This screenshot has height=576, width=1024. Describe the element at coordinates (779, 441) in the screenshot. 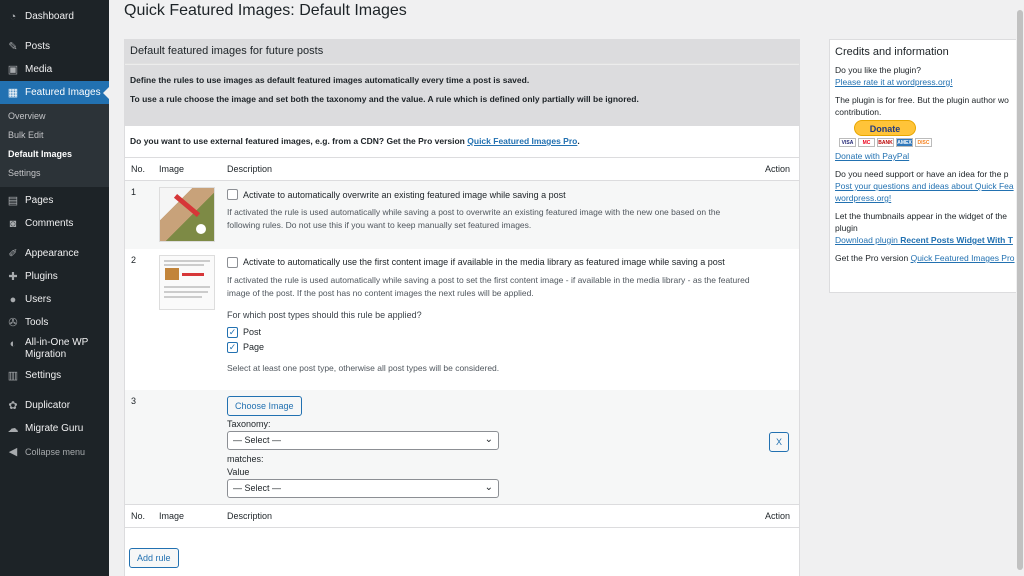

I see `remove-rule-button: X` at that location.